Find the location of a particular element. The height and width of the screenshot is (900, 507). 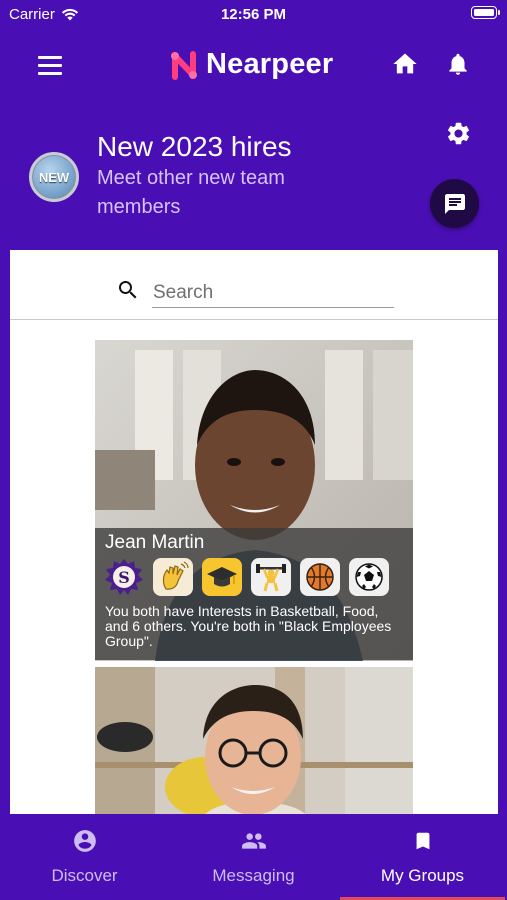

tab-my-groups-label: My Groups is located at coordinates (422, 875).